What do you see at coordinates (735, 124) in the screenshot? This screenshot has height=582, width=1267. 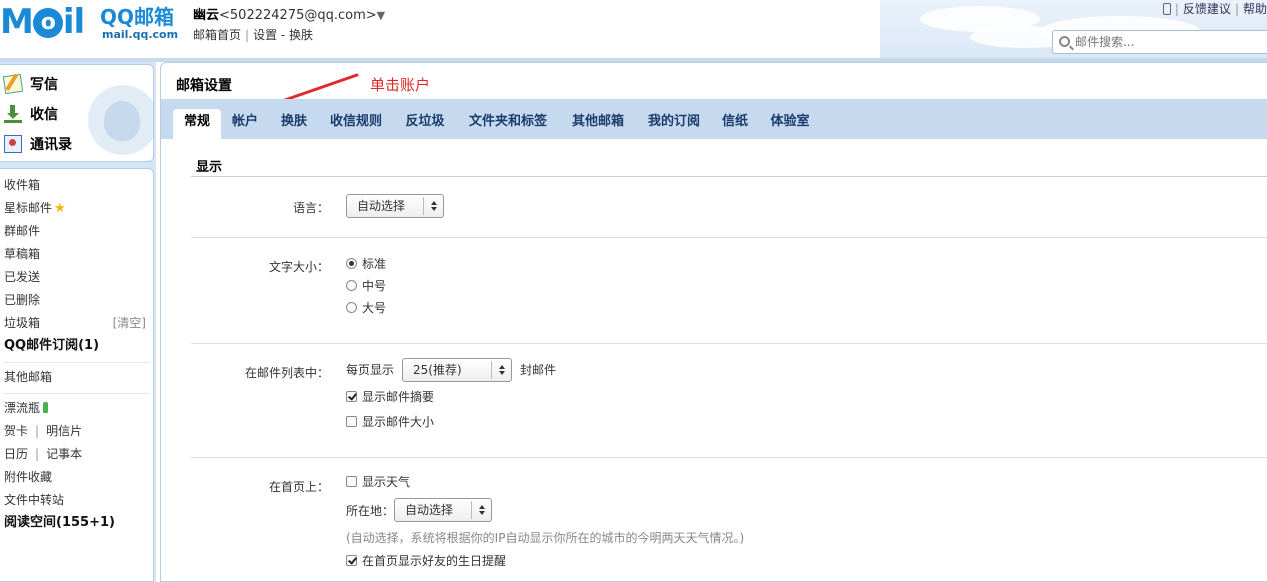 I see `tab-stationery: 信纸` at bounding box center [735, 124].